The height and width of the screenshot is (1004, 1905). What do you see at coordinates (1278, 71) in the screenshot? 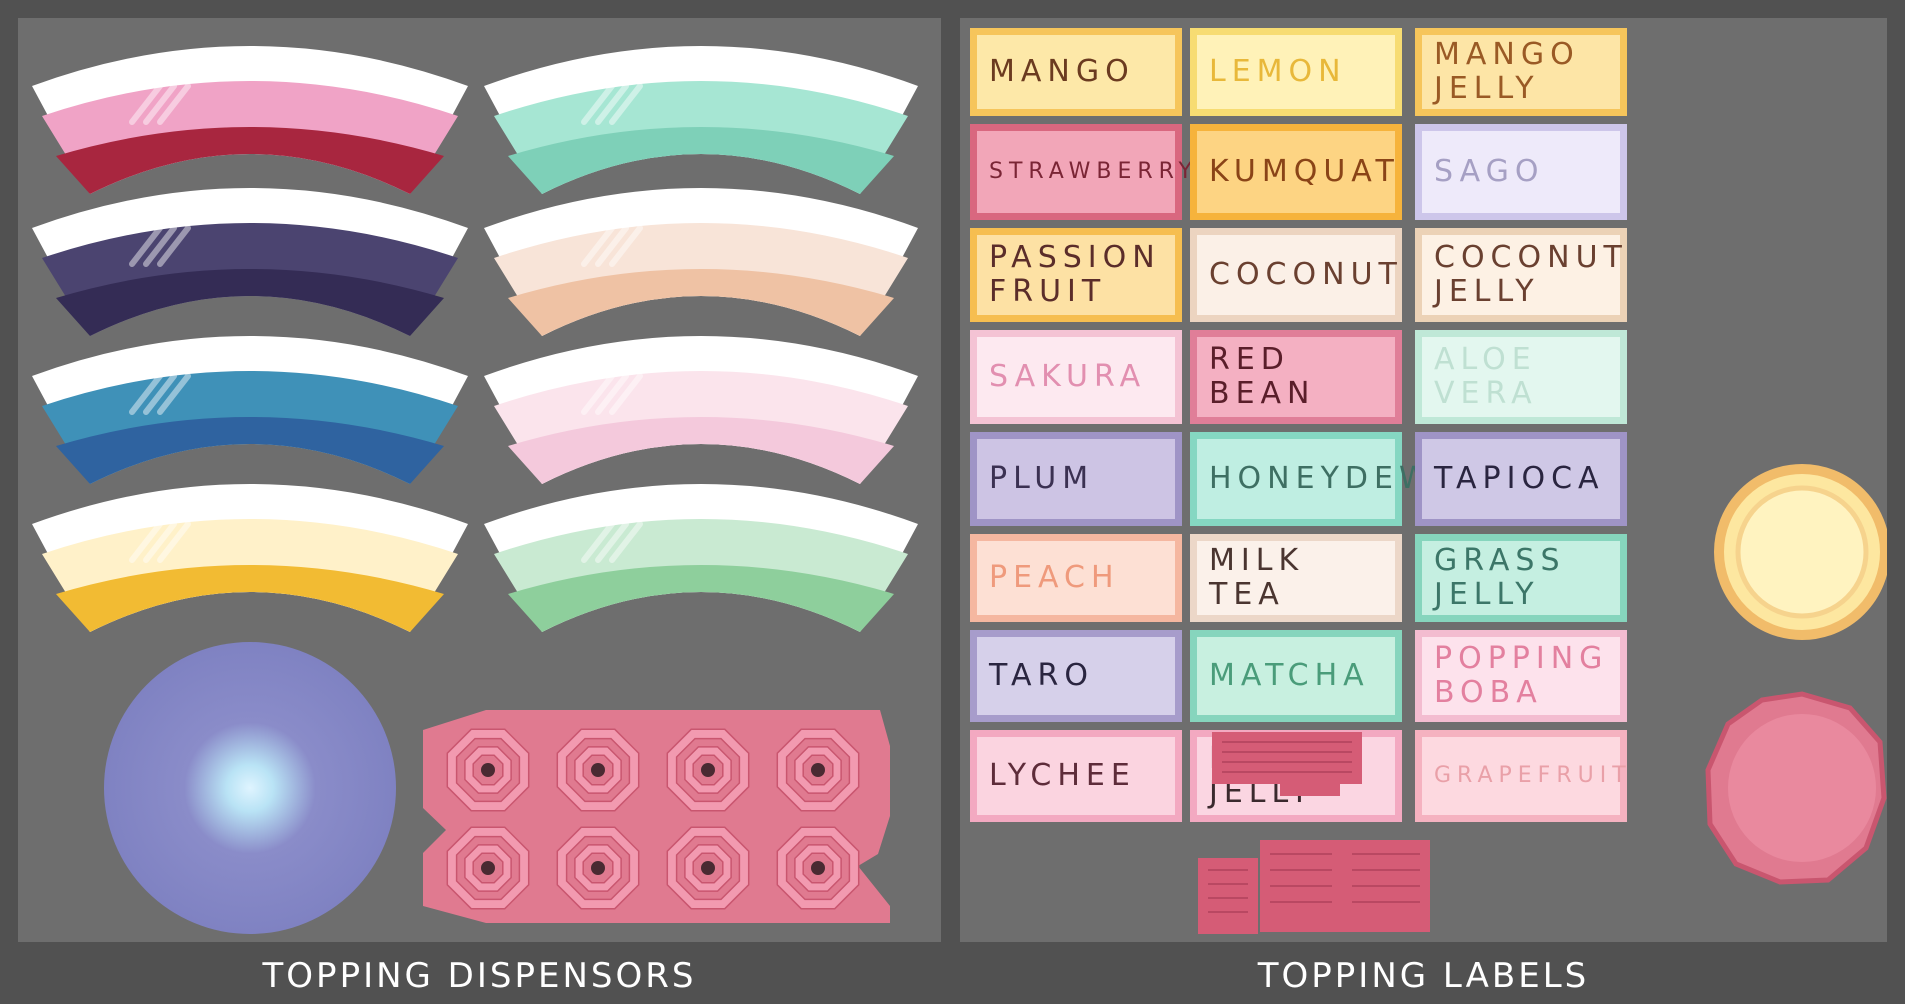
I see `label-text: LEMON` at bounding box center [1278, 71].